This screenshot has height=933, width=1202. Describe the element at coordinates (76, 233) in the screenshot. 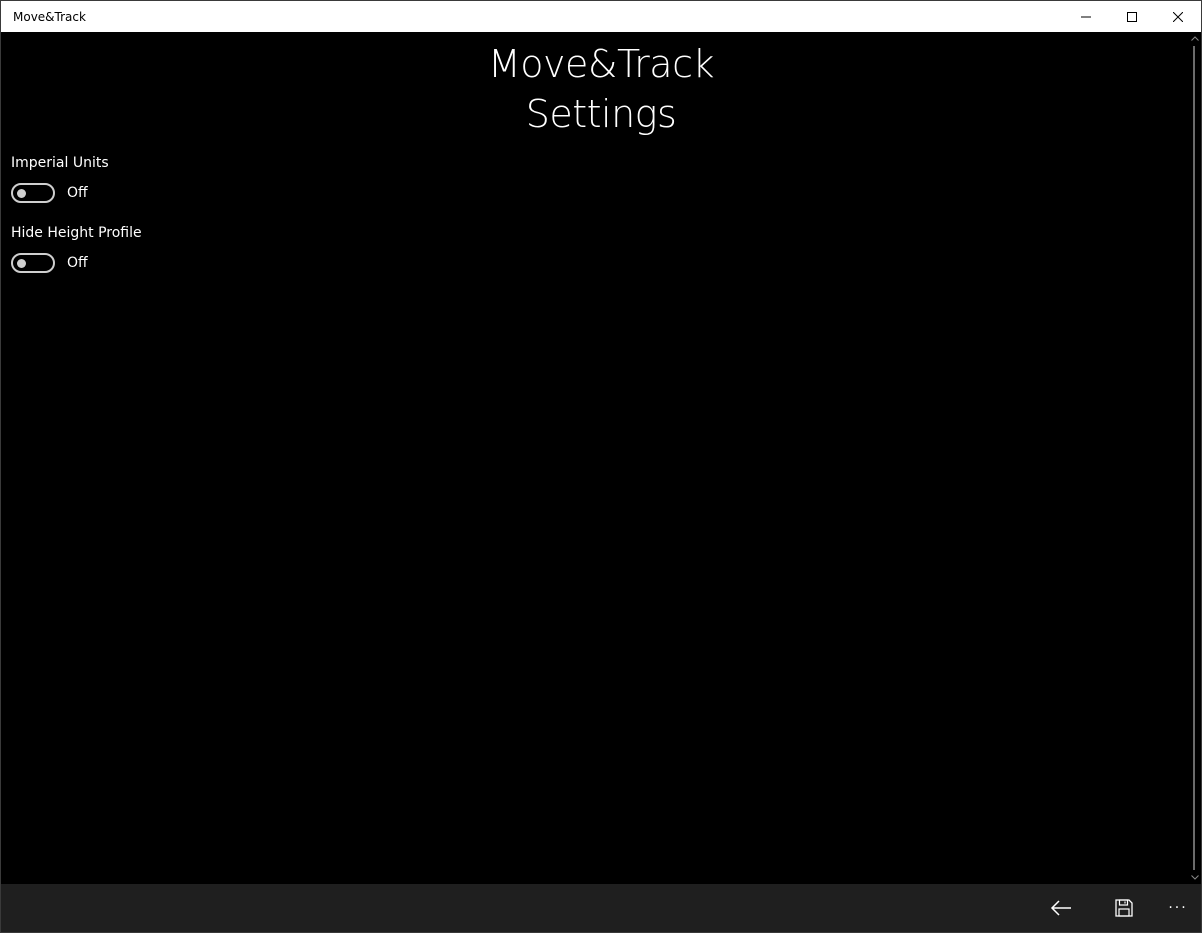

I see `setting-label: Hide Height Profile` at that location.